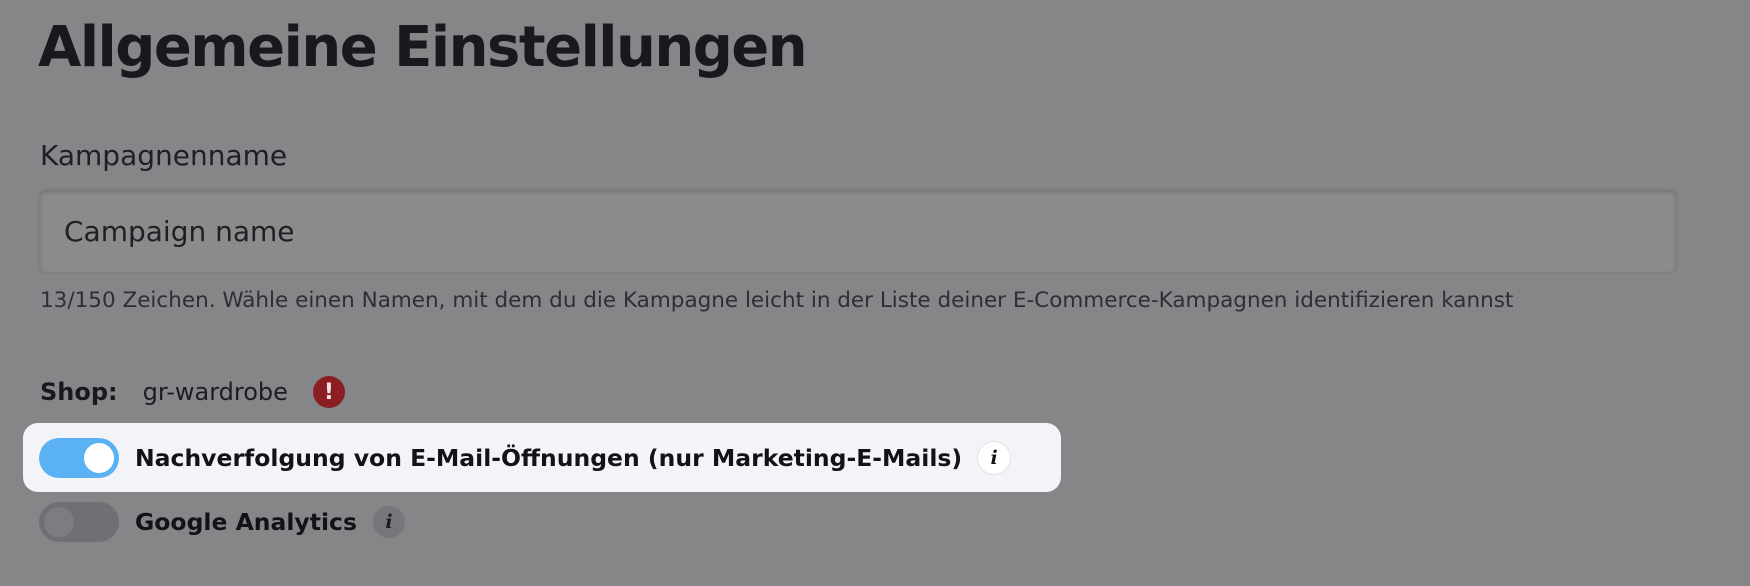 This screenshot has width=1750, height=586. Describe the element at coordinates (79, 392) in the screenshot. I see `shop-label: Shop:` at that location.